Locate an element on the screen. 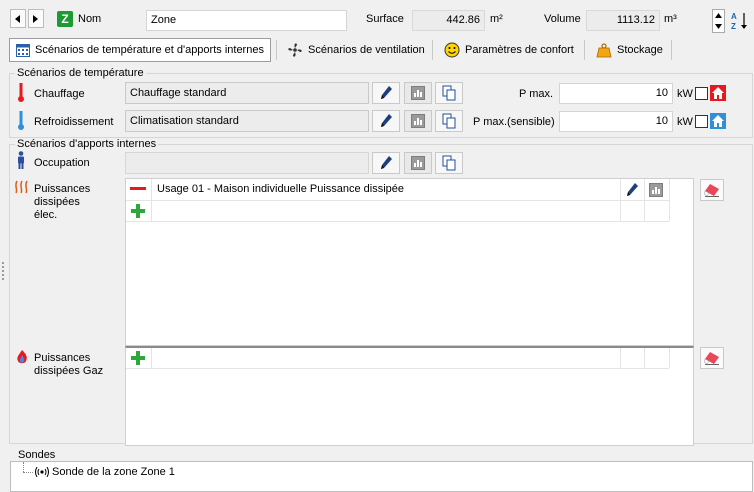 The width and height of the screenshot is (754, 492). occupation-copy-button is located at coordinates (449, 163).